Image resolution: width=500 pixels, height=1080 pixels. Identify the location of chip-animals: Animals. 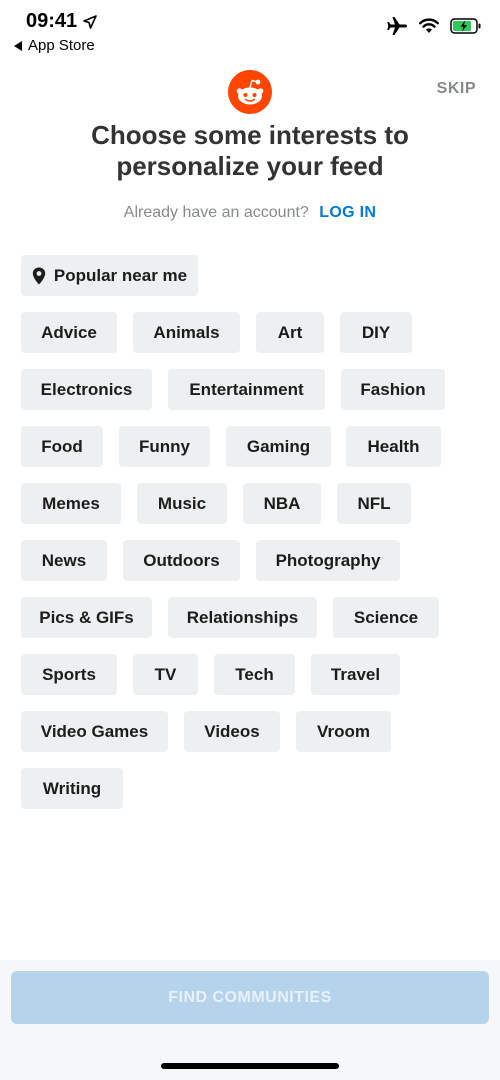
(186, 332).